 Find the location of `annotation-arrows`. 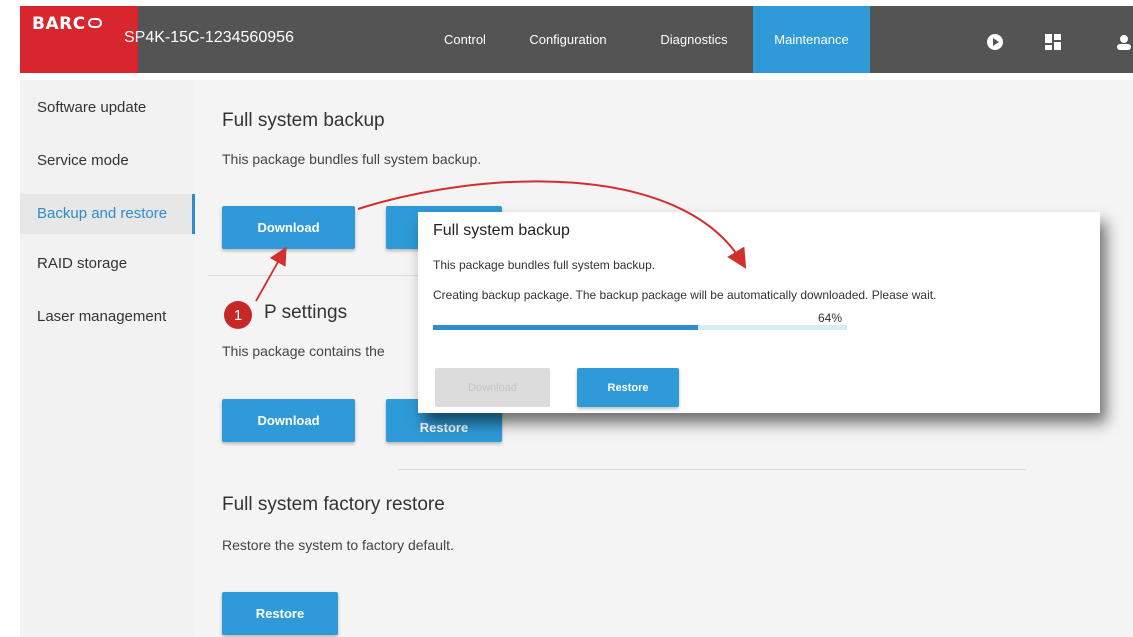

annotation-arrows is located at coordinates (501, 241).